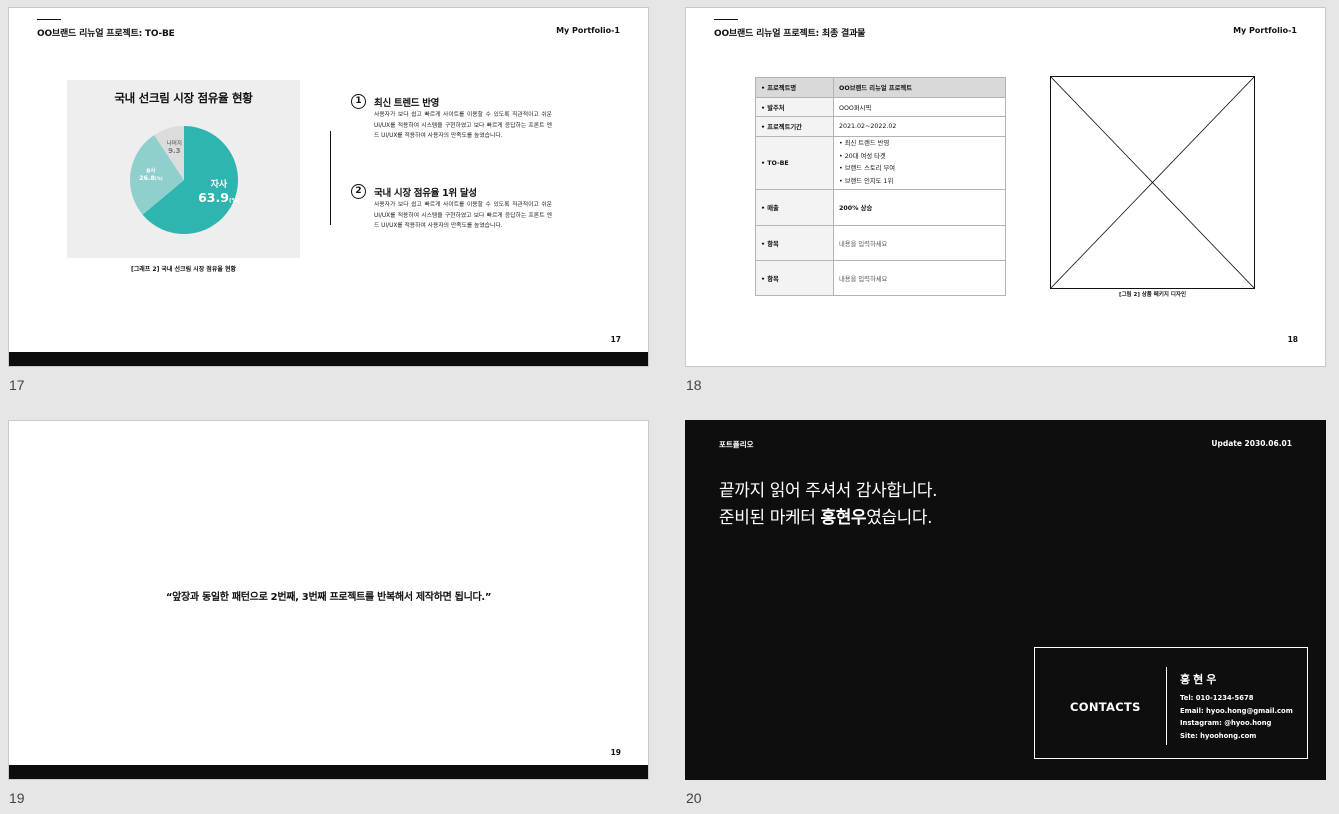  What do you see at coordinates (1226, 723) in the screenshot?
I see `contact-instagram: Instagram: @hyoo.hong` at bounding box center [1226, 723].